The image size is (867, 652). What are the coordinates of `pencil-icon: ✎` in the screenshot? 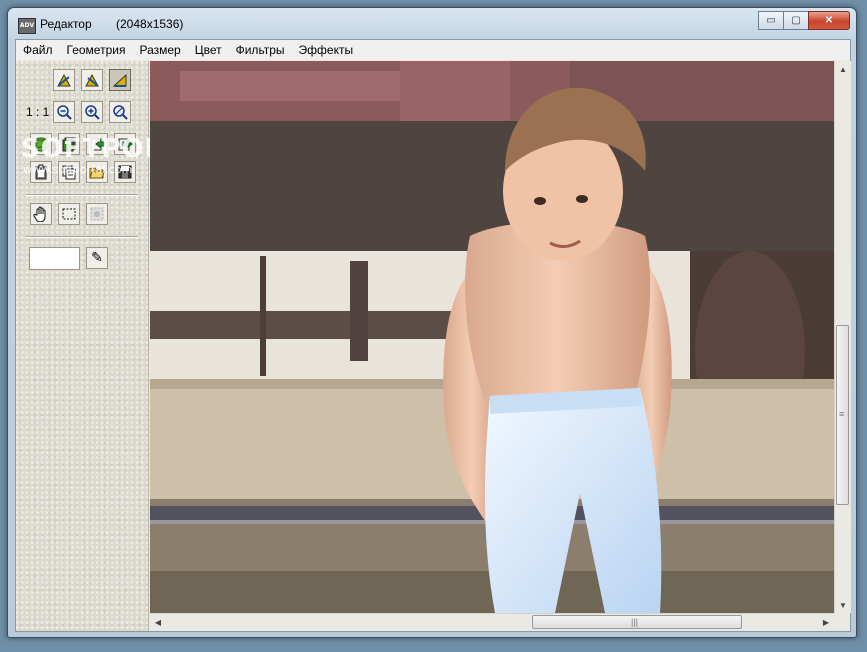 It's located at (97, 258).